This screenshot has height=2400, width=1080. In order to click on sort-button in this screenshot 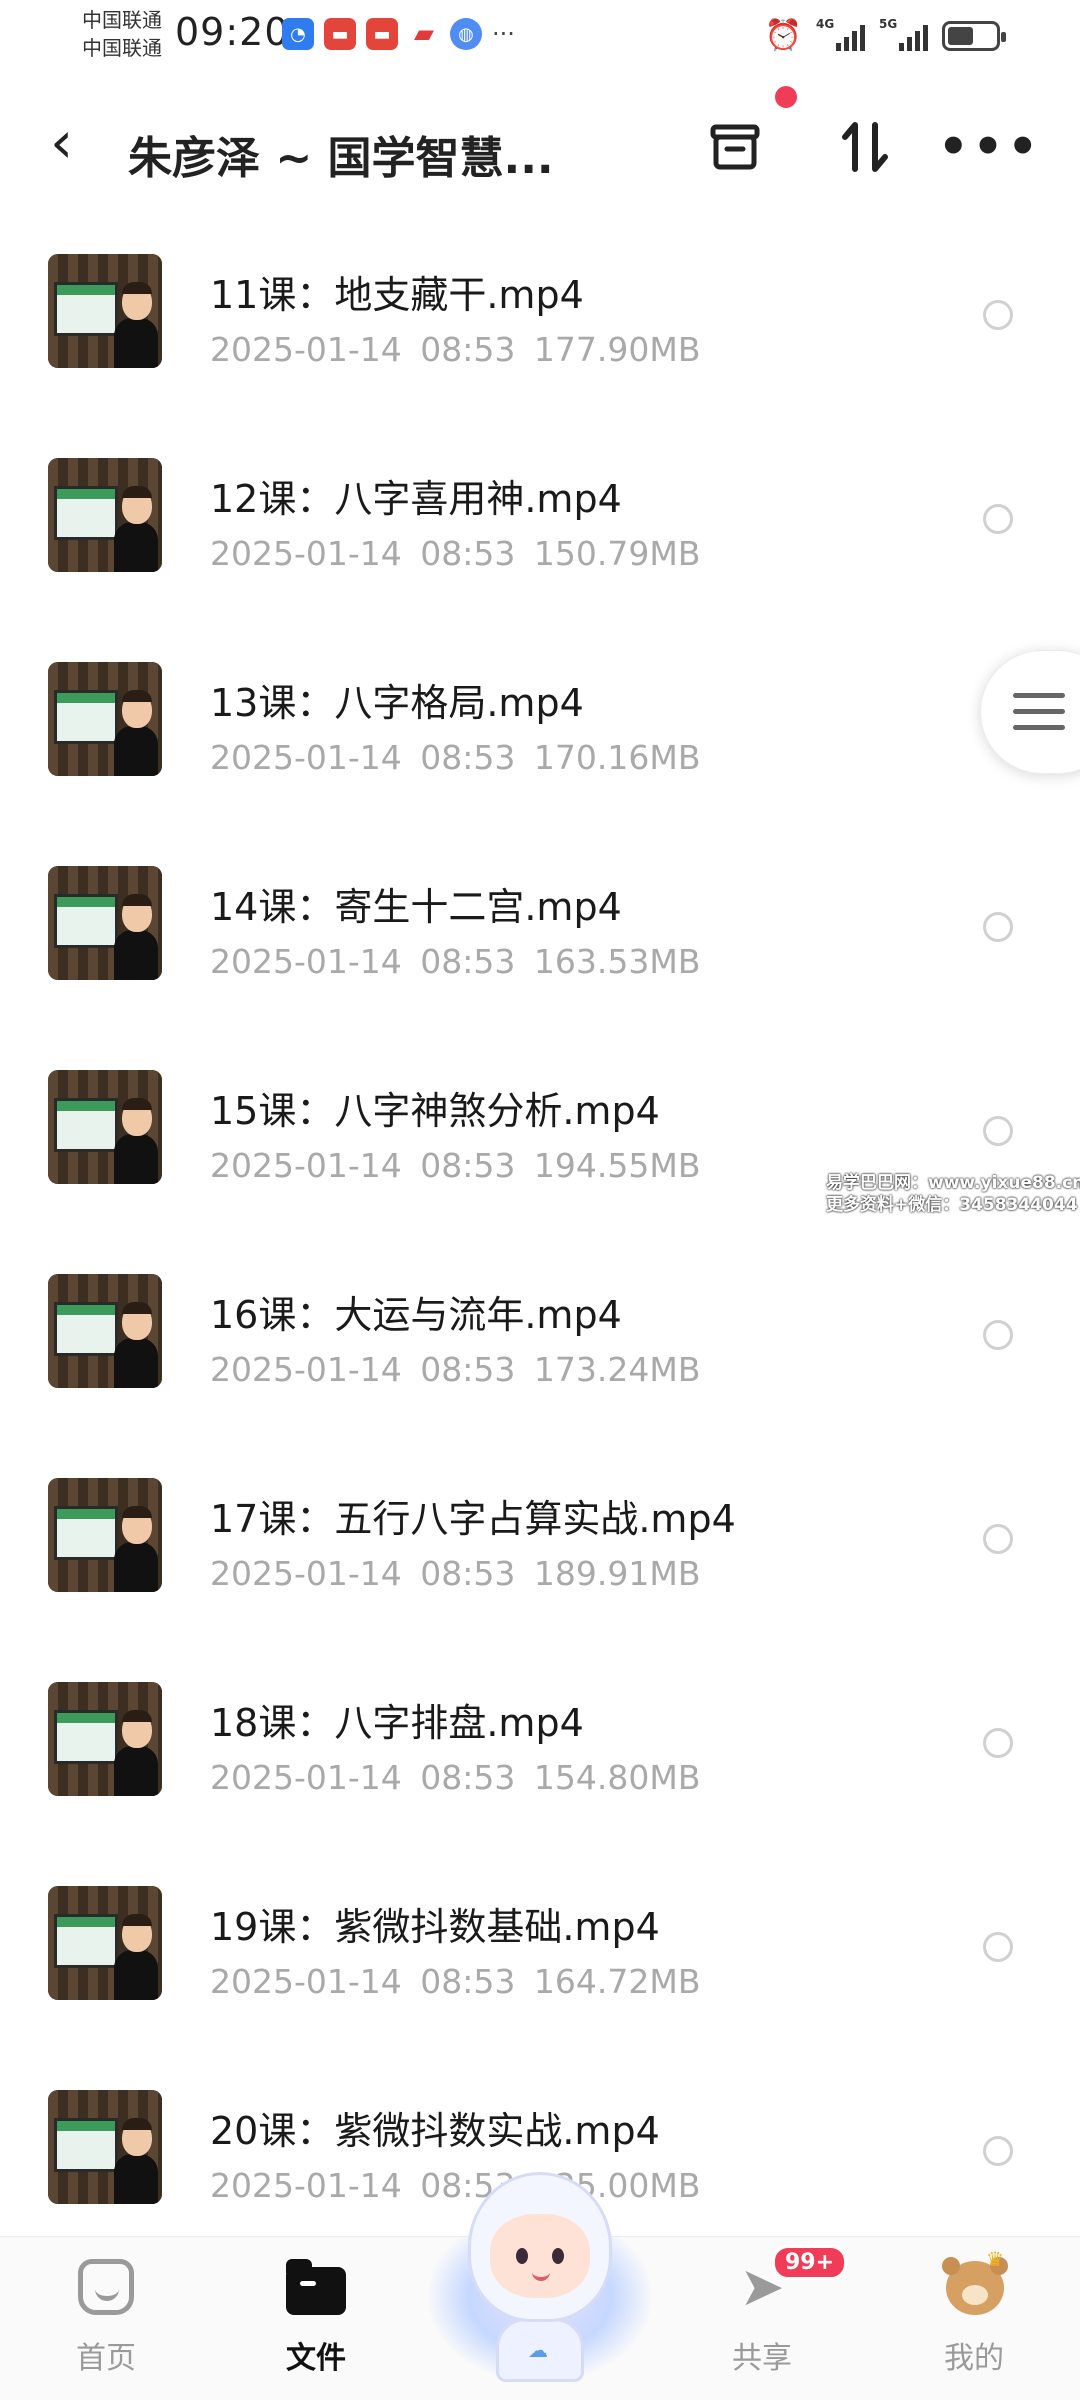, I will do `click(865, 147)`.